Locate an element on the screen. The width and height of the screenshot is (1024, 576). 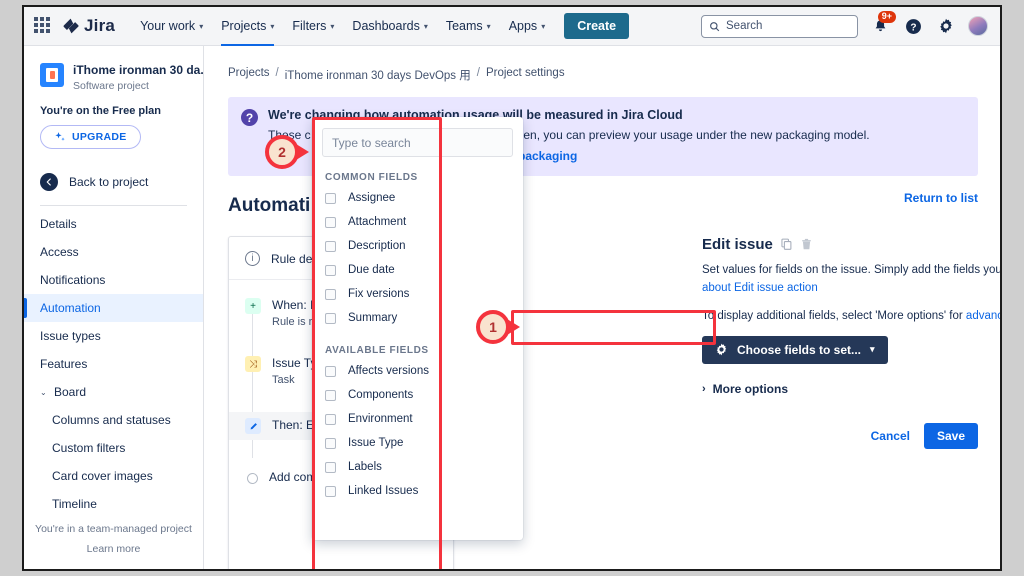
nav-item-your-work: Your work ▾ is located at coordinates (171, 26).